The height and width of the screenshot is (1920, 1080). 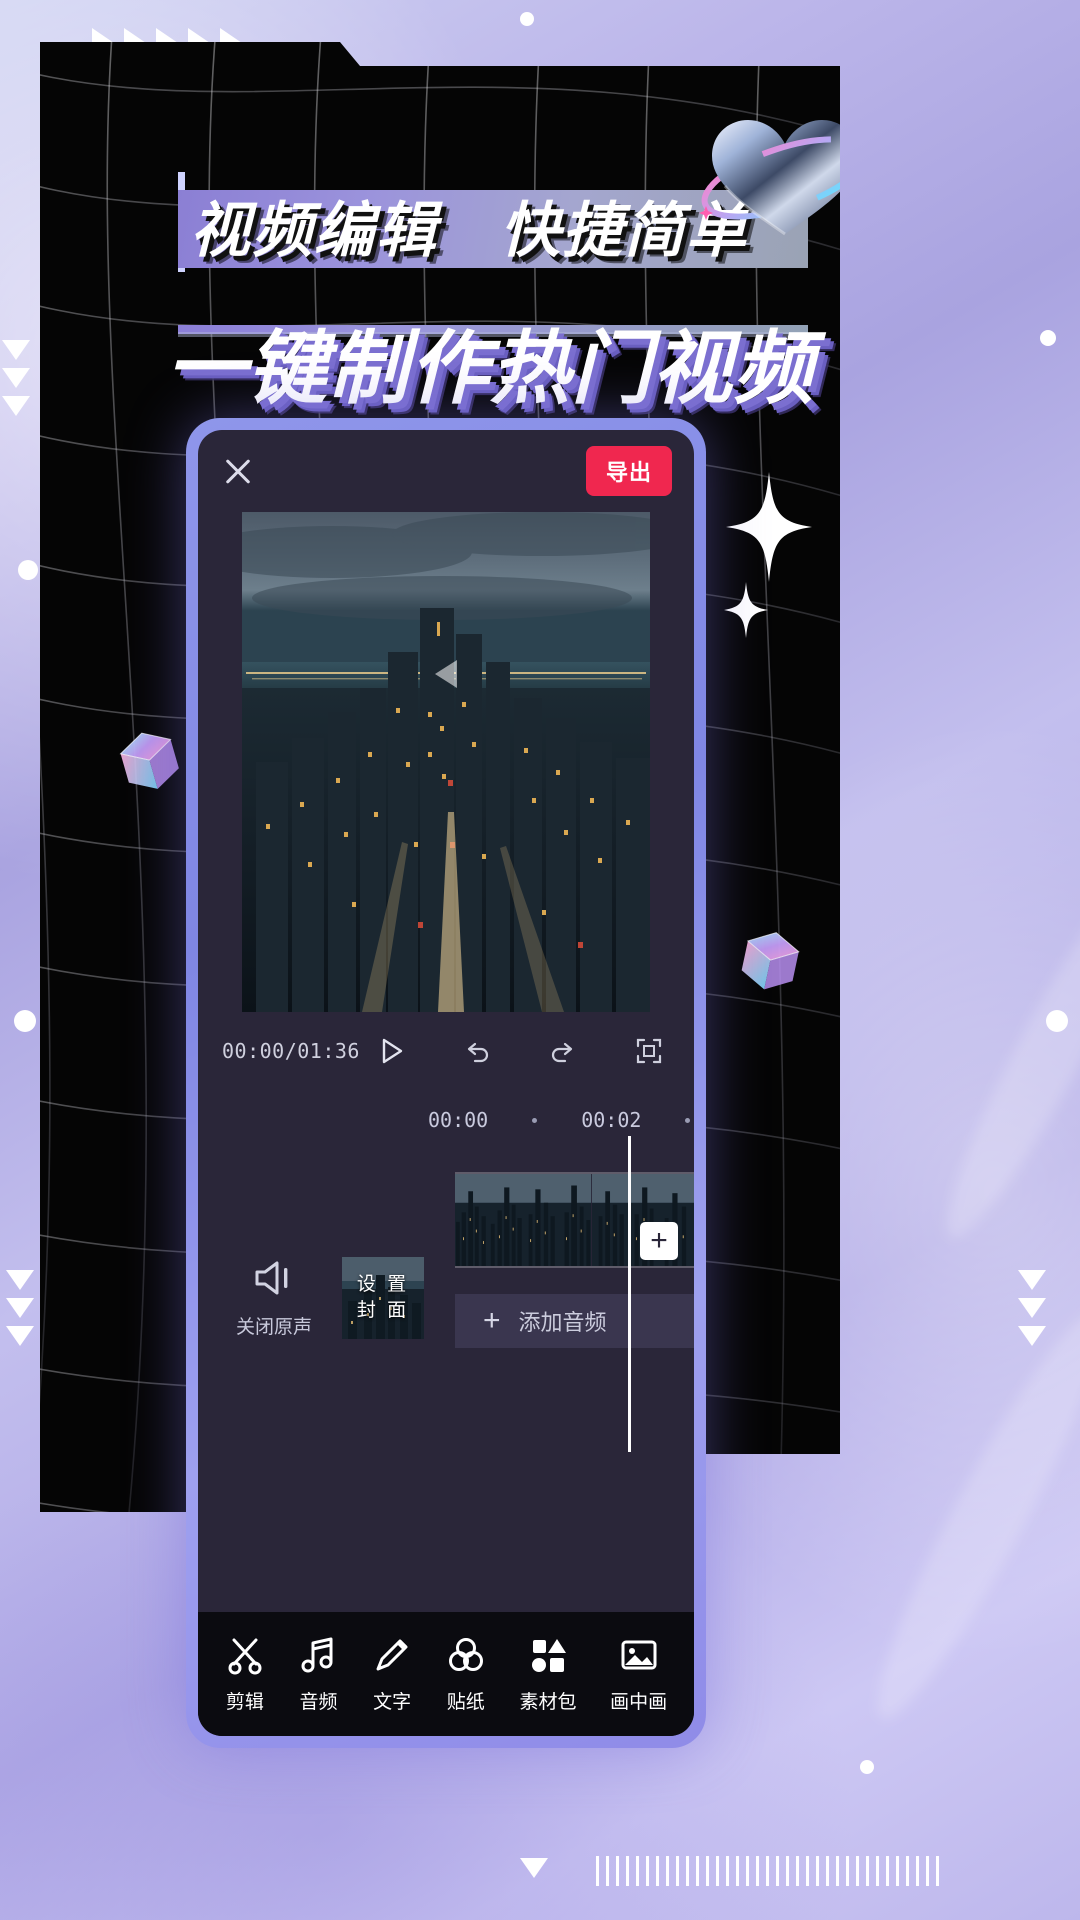 What do you see at coordinates (563, 1051) in the screenshot?
I see `redo-icon` at bounding box center [563, 1051].